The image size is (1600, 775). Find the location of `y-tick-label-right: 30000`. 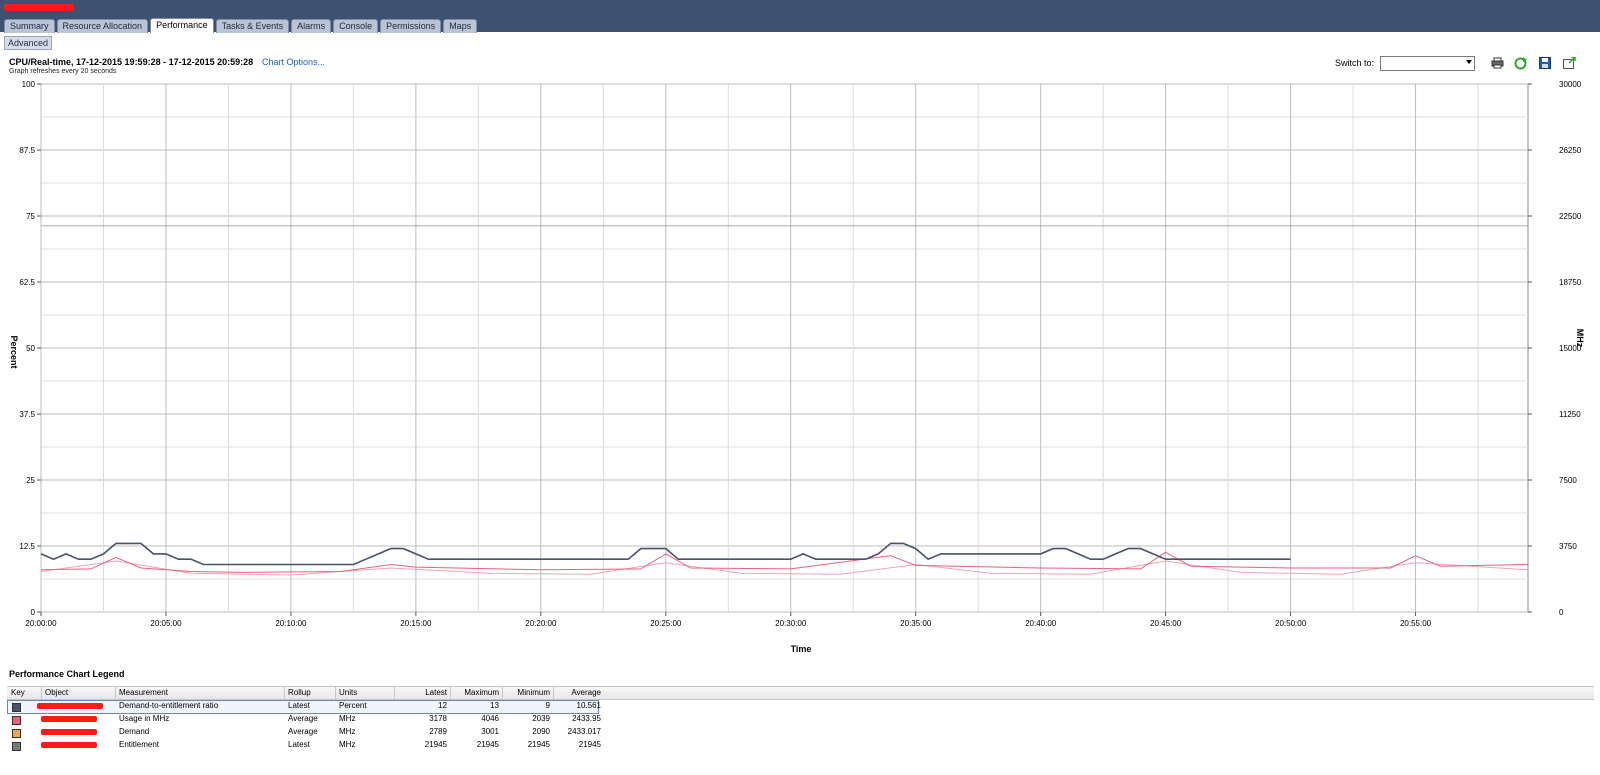

y-tick-label-right: 30000 is located at coordinates (1570, 84).